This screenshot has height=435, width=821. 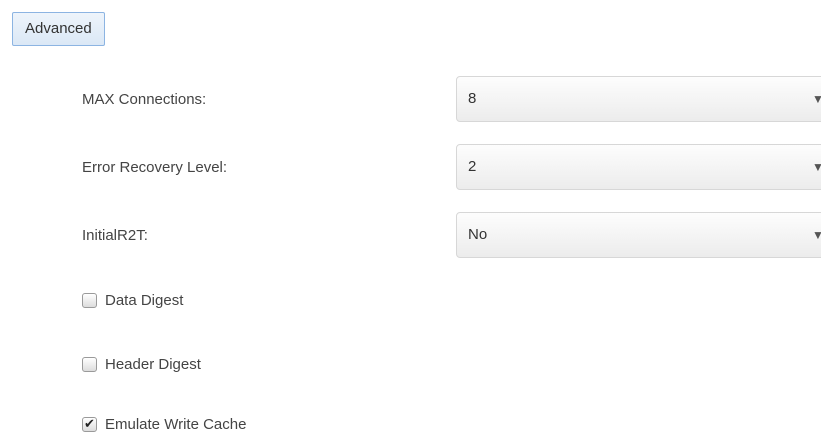 I want to click on initial-r2t-value: No, so click(x=478, y=234).